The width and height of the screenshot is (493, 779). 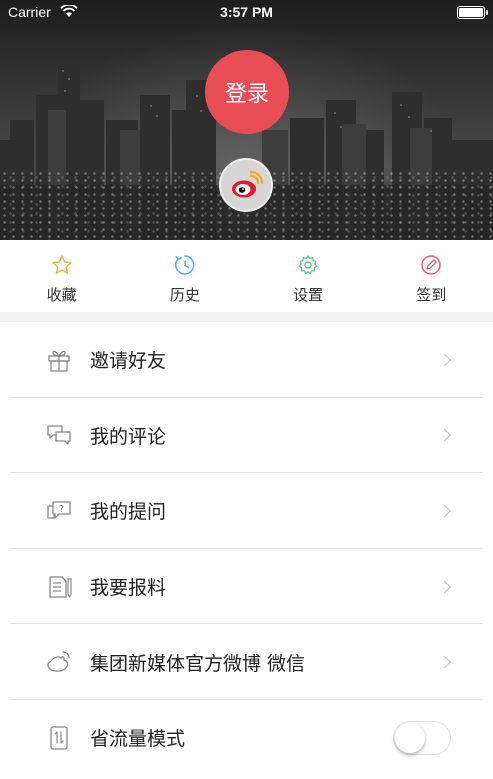 What do you see at coordinates (431, 265) in the screenshot?
I see `sign-in-icon` at bounding box center [431, 265].